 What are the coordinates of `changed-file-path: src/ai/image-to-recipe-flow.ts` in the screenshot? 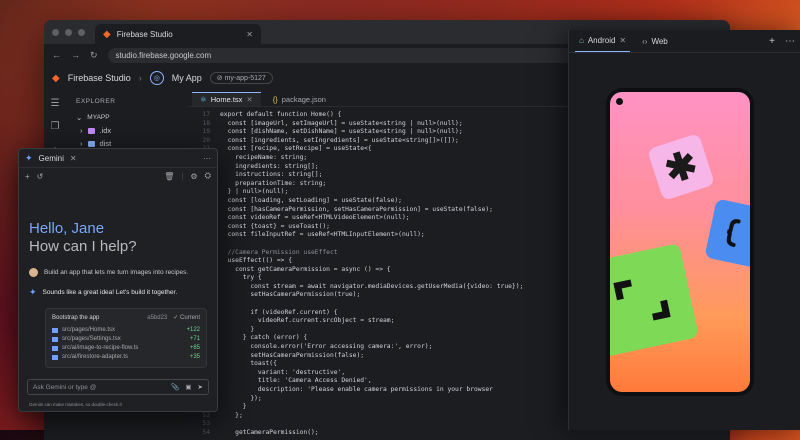 It's located at (100, 348).